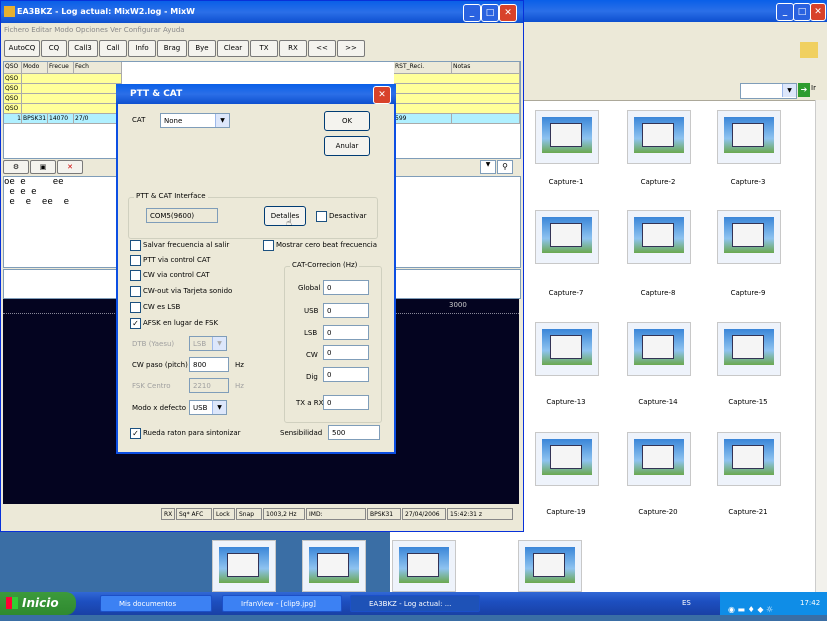 The height and width of the screenshot is (621, 827). I want to click on tool-button: ⚙, so click(16, 167).